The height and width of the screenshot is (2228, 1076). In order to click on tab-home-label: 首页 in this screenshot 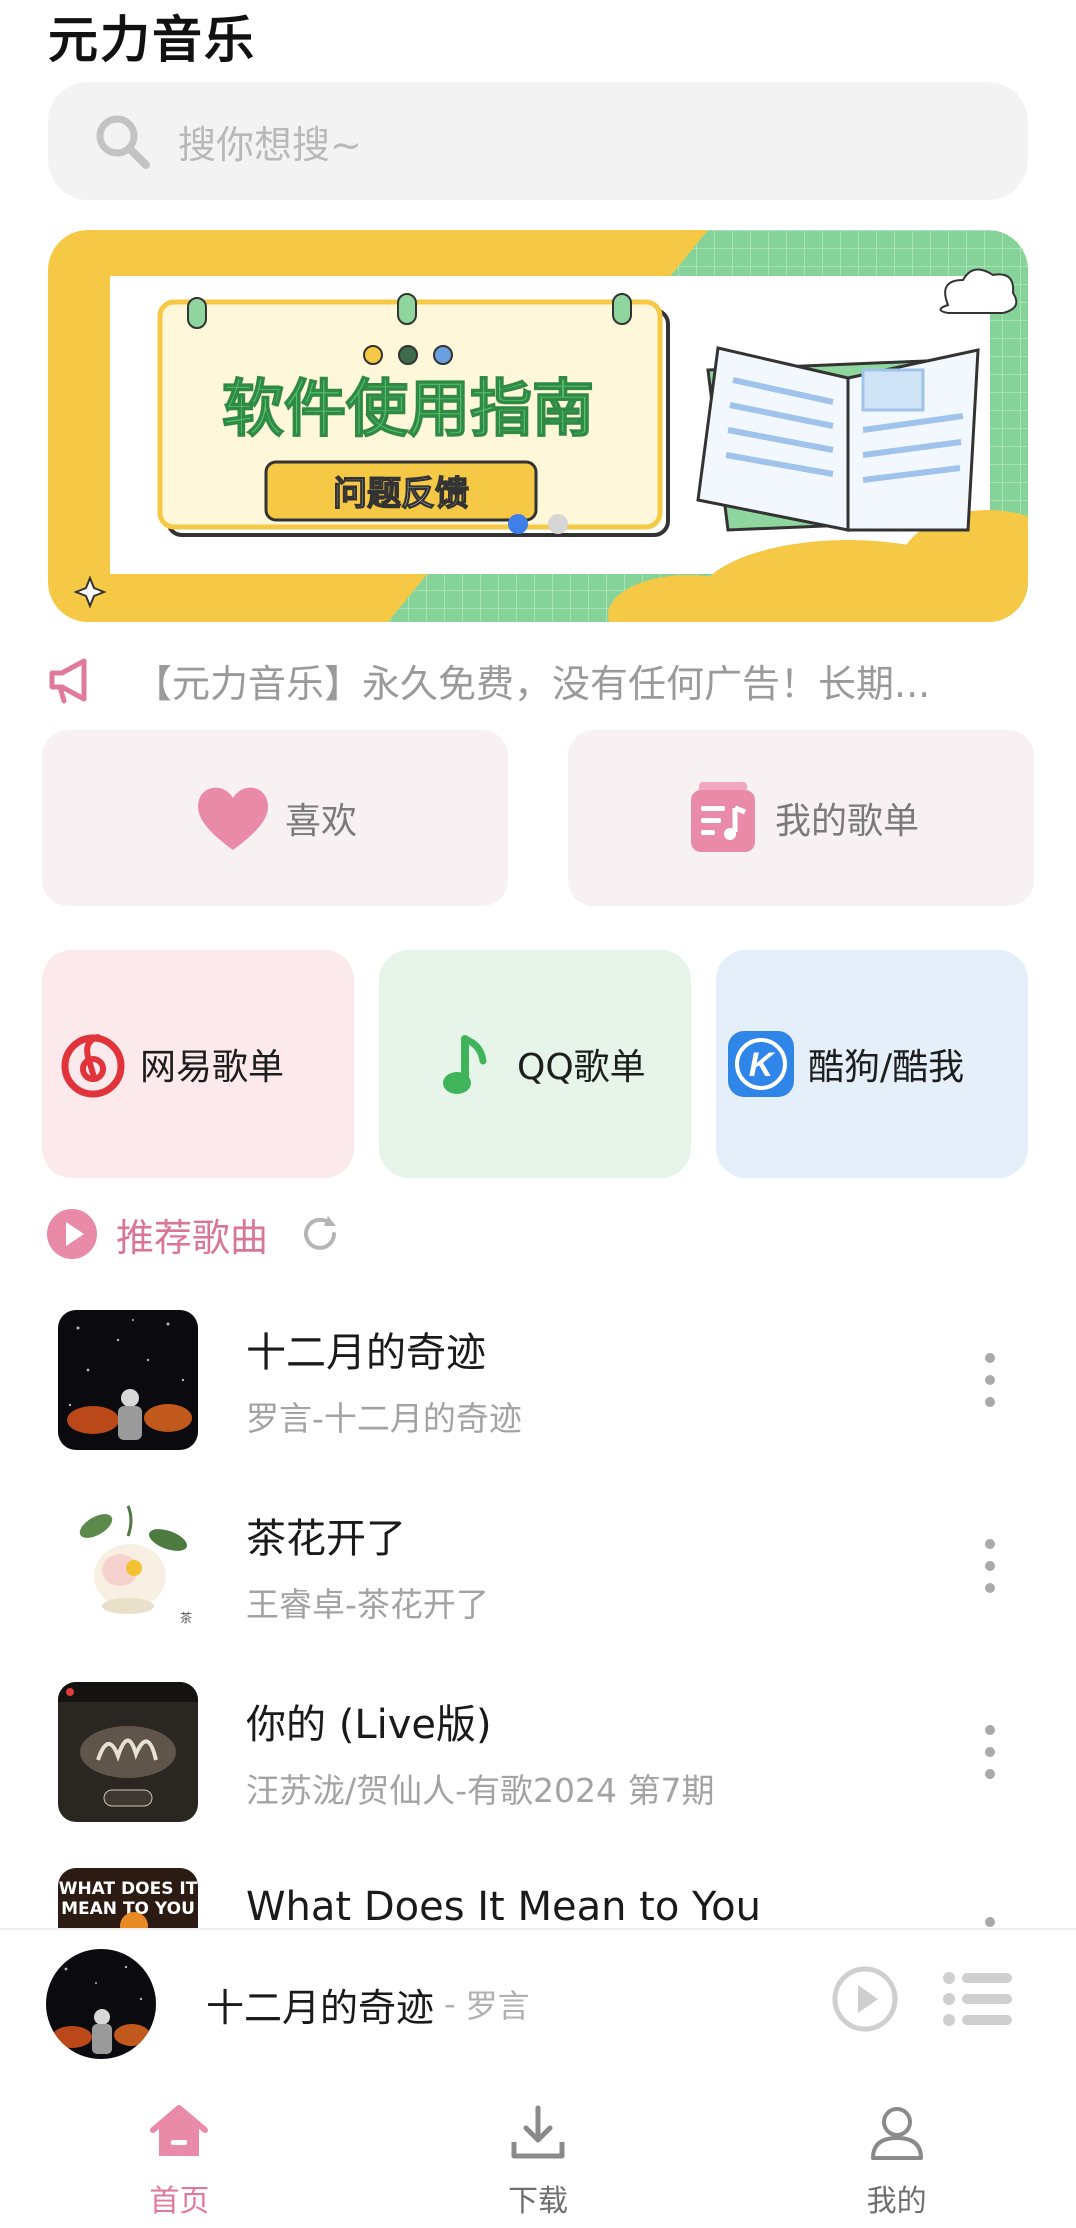, I will do `click(179, 2201)`.